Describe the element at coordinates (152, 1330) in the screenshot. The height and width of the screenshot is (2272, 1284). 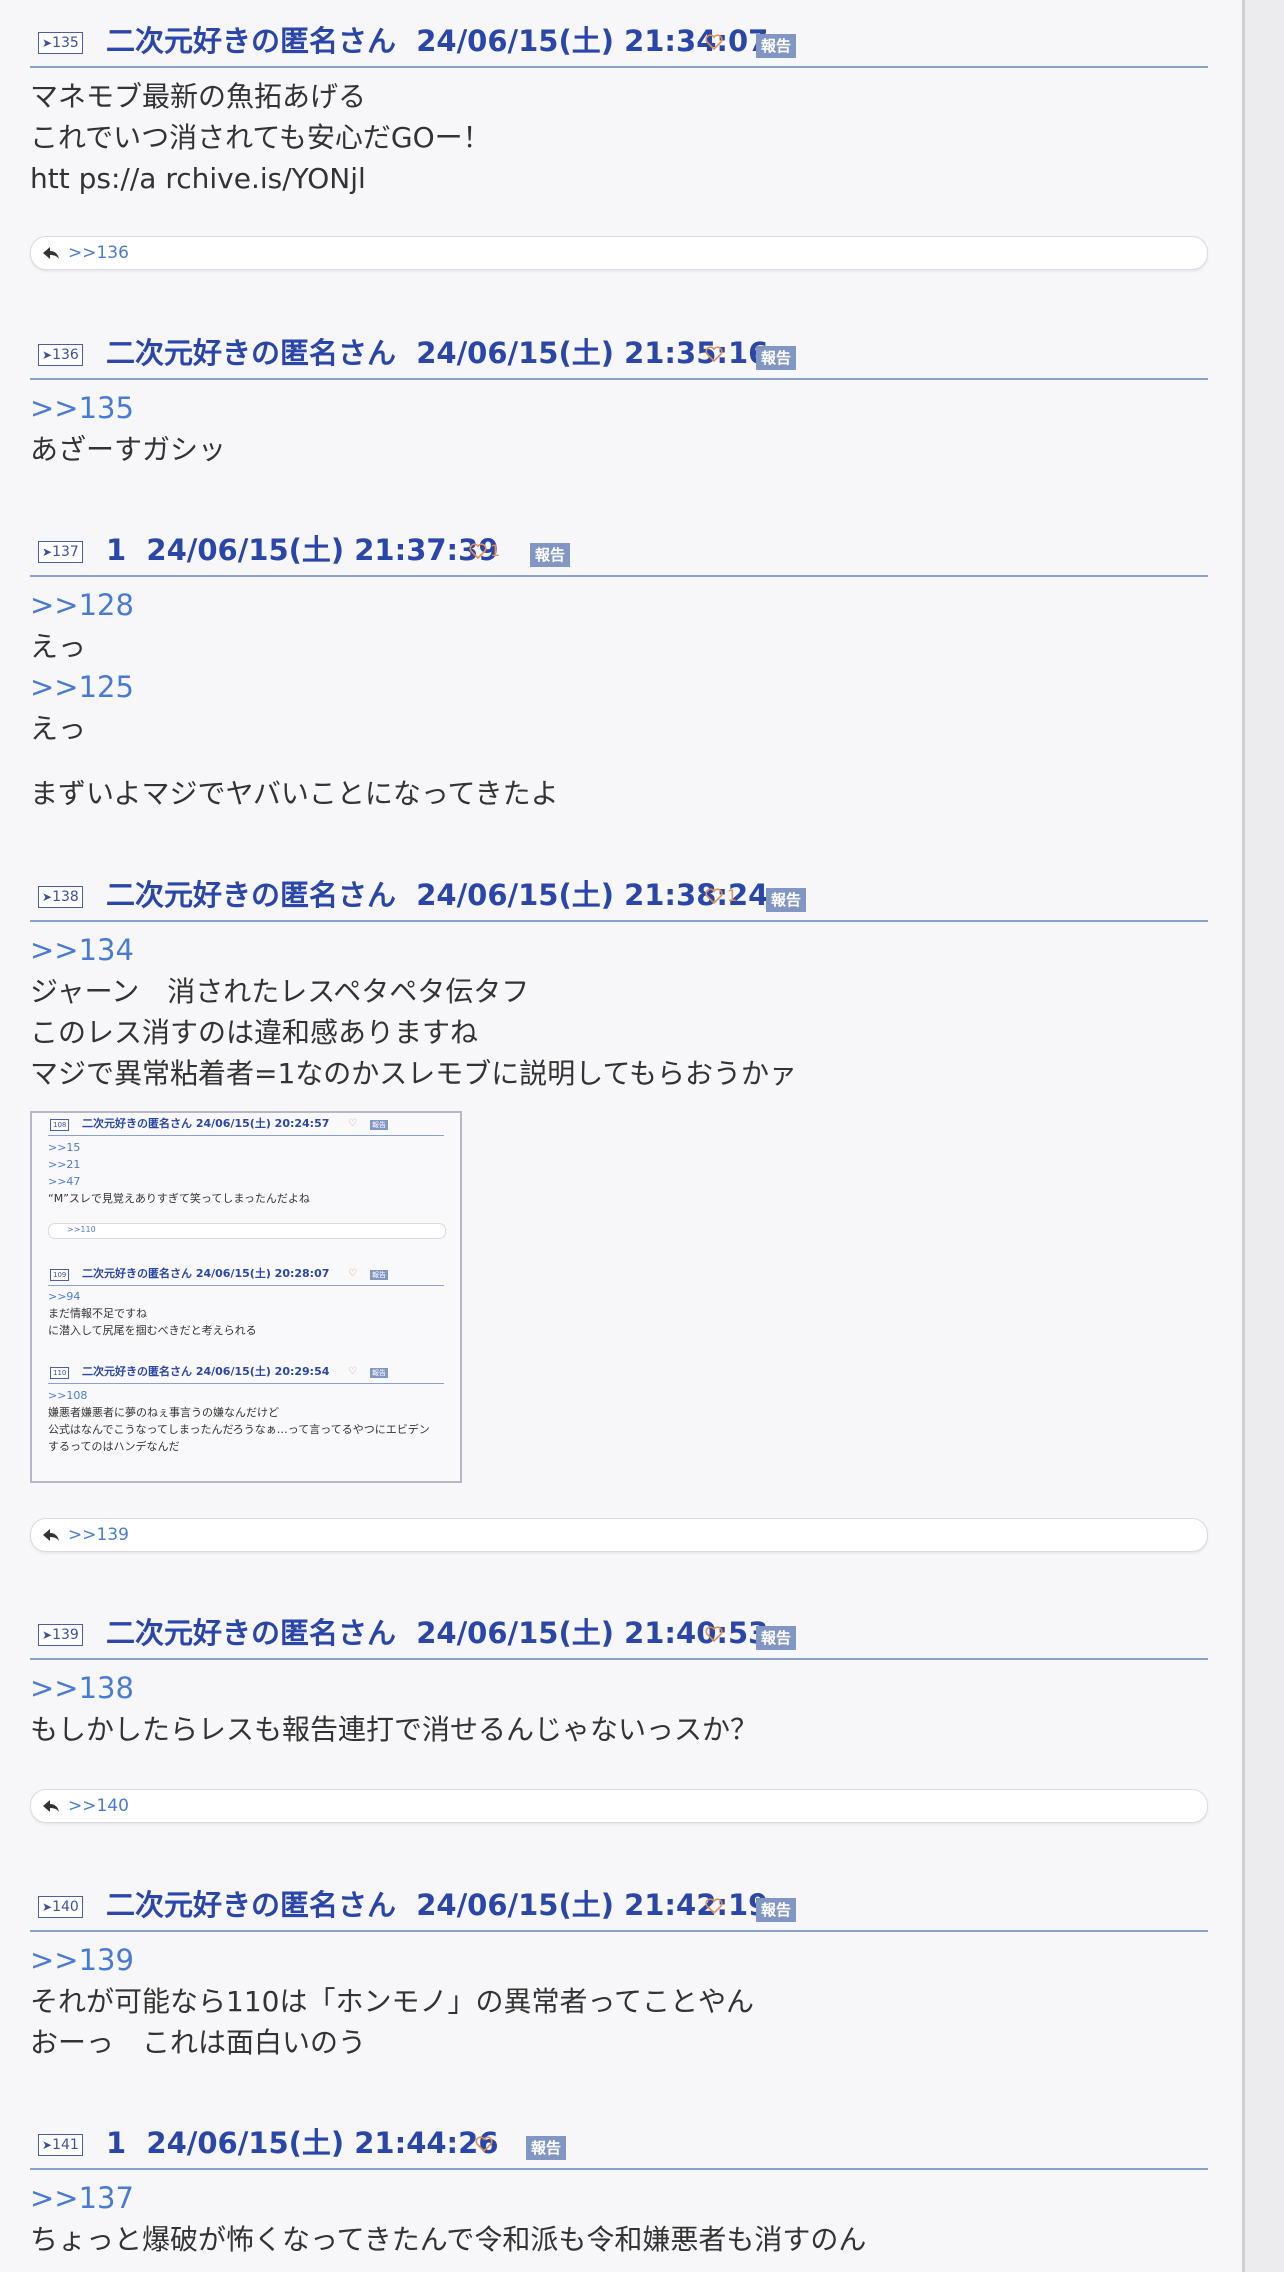
I see `mini-text: に潜入して尻尾を掴むべきだと考えられる` at that location.